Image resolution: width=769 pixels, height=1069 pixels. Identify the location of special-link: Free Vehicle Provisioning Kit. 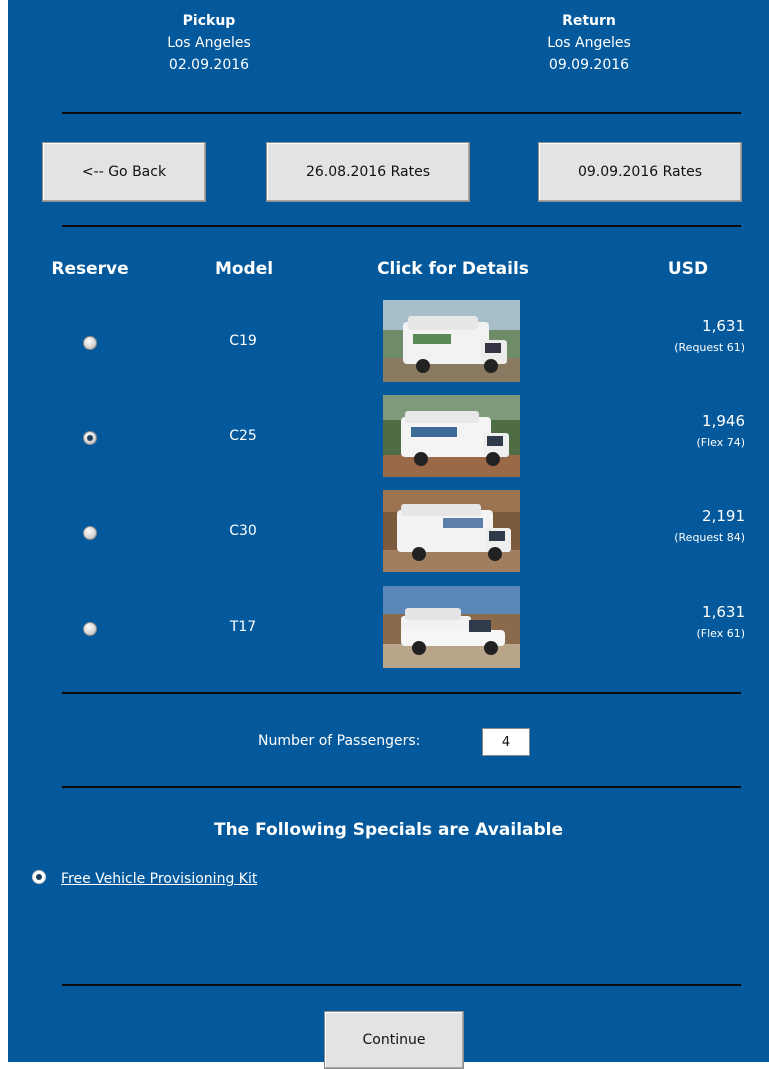
(159, 879).